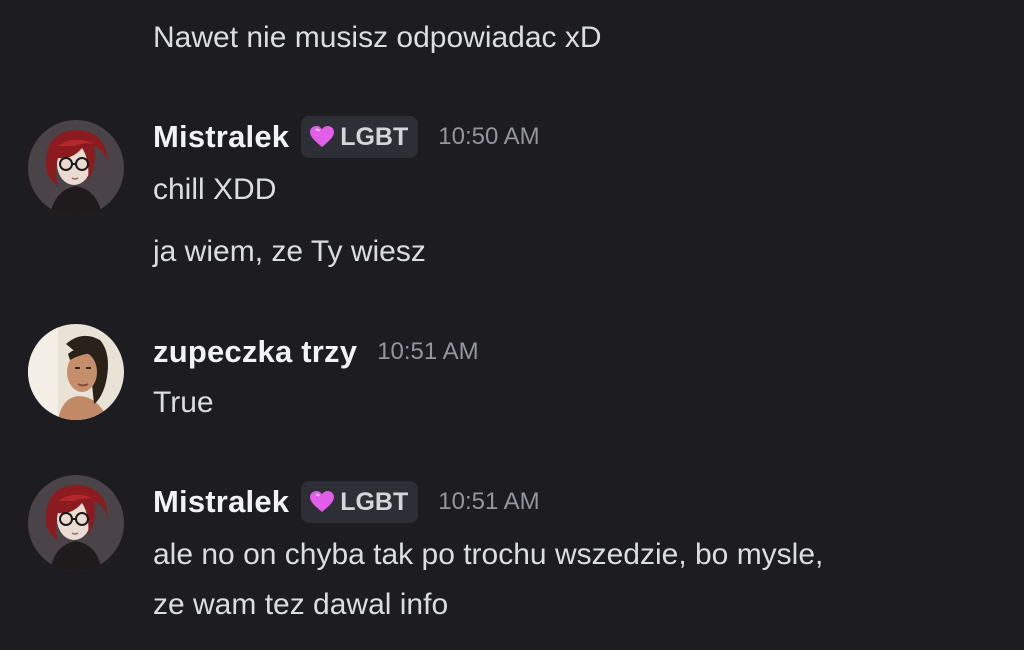  I want to click on message-header: zupeczka trzy 10:51 AM, so click(316, 352).